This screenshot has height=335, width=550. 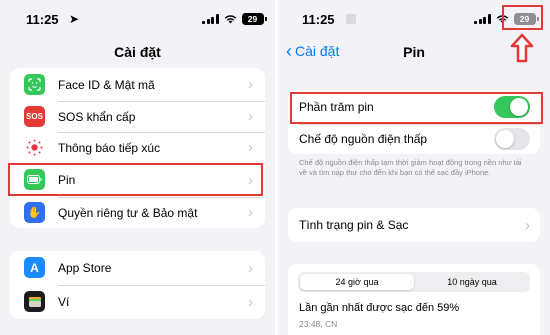 I want to click on battery-health-row: Tình trạng pin & Sạc ›, so click(x=414, y=225).